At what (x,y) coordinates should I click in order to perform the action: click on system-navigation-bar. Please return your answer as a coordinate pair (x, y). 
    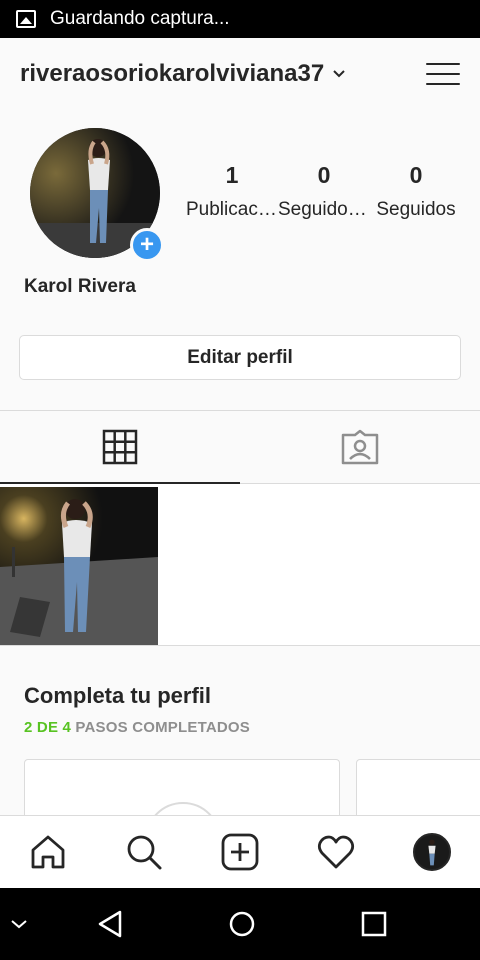
    Looking at the image, I should click on (240, 924).